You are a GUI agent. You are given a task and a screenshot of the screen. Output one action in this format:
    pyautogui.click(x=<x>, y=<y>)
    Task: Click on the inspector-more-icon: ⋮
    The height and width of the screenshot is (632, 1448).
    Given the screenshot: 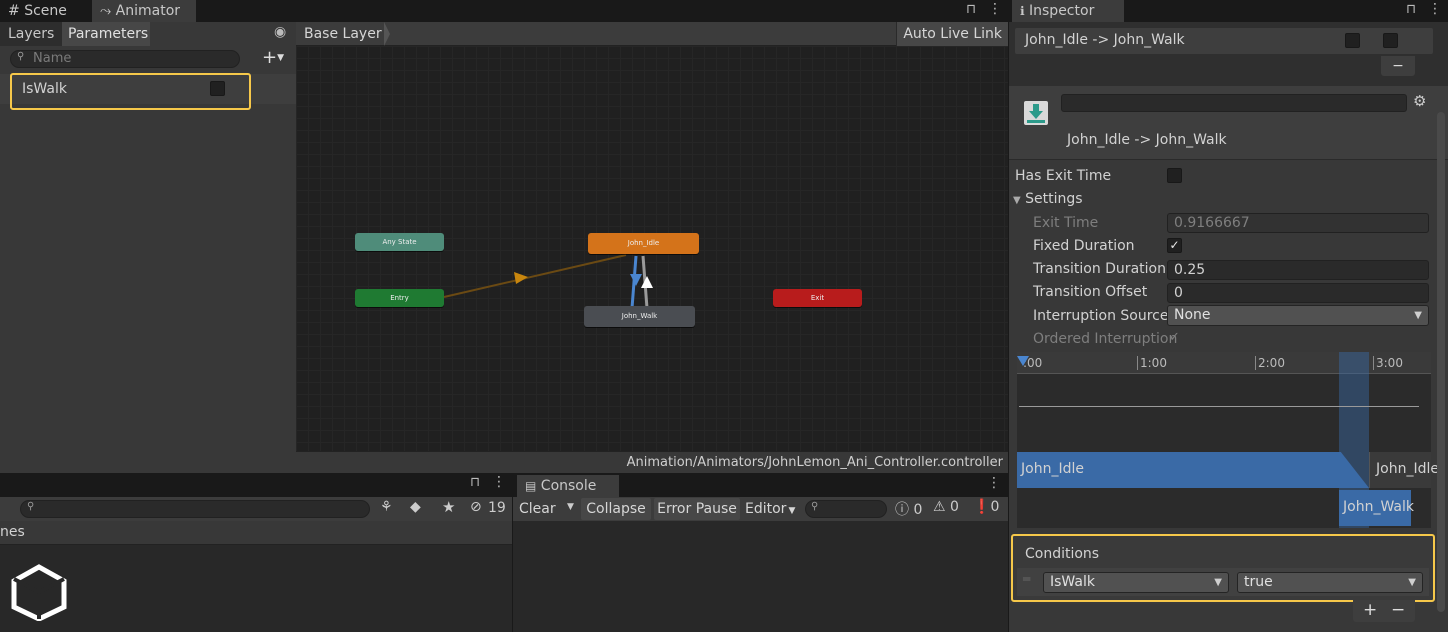 What is the action you would take?
    pyautogui.click(x=1435, y=9)
    